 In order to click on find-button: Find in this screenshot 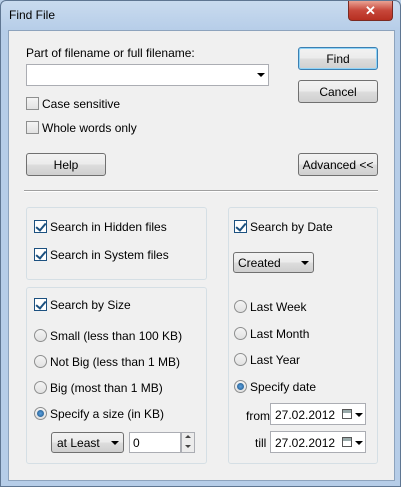, I will do `click(338, 58)`.